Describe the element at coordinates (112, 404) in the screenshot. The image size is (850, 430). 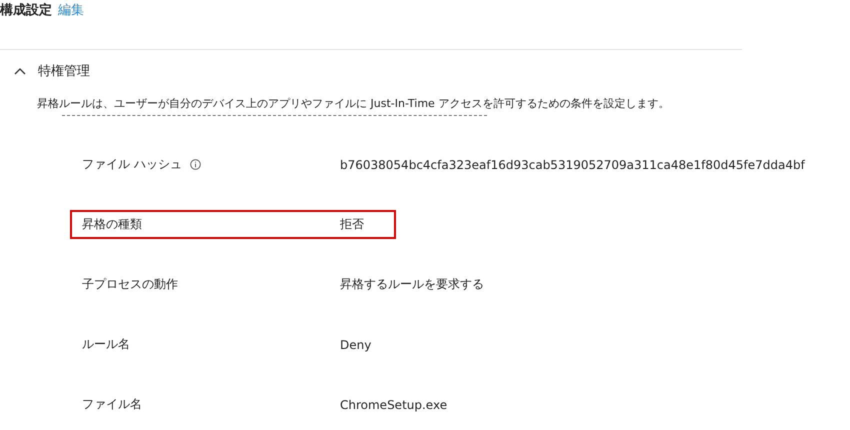
I see `field-label: ファイル名` at that location.